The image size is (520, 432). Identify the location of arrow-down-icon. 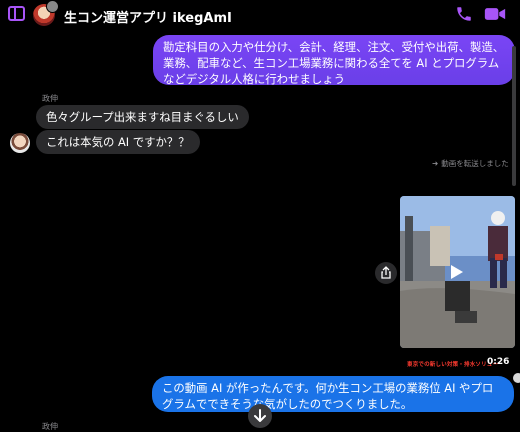
(260, 415).